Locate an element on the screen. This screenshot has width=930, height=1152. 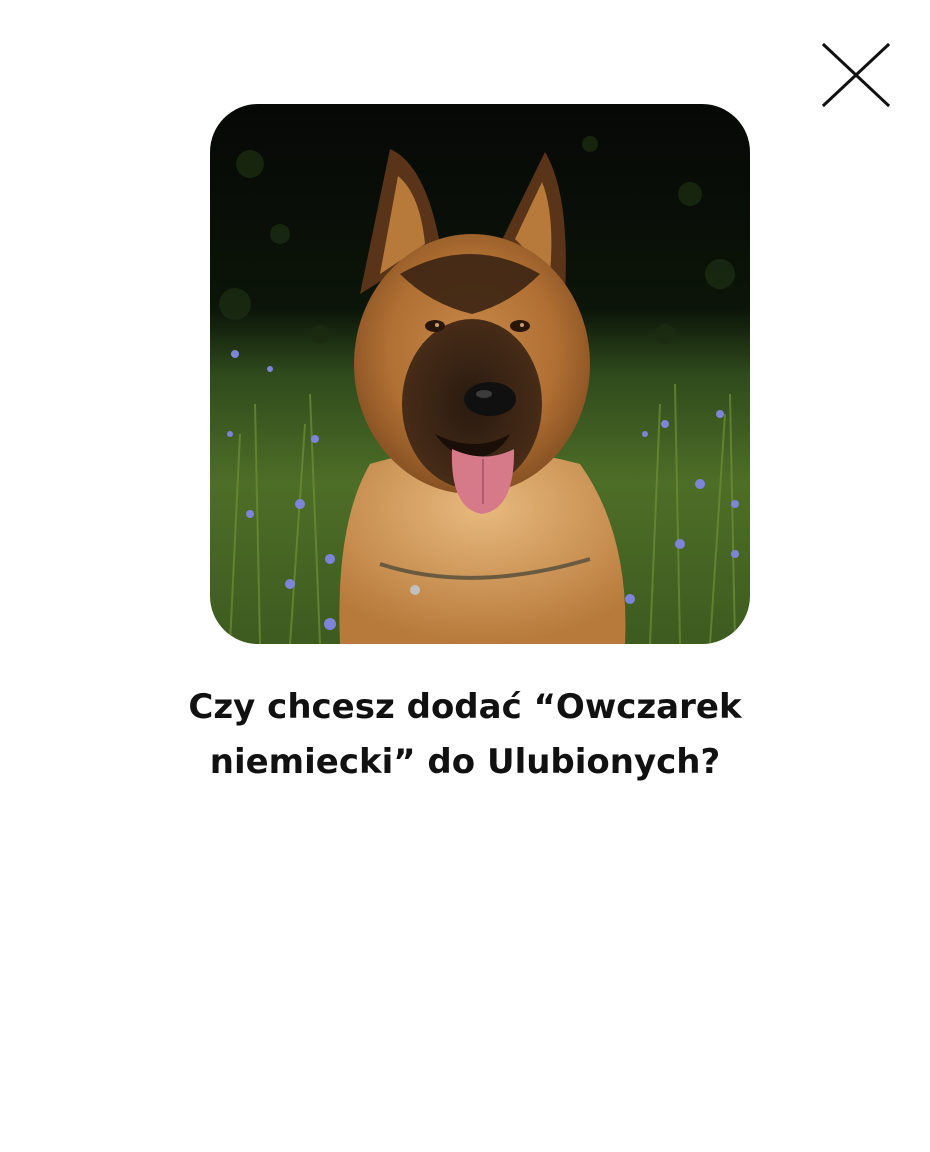
close-button is located at coordinates (856, 76).